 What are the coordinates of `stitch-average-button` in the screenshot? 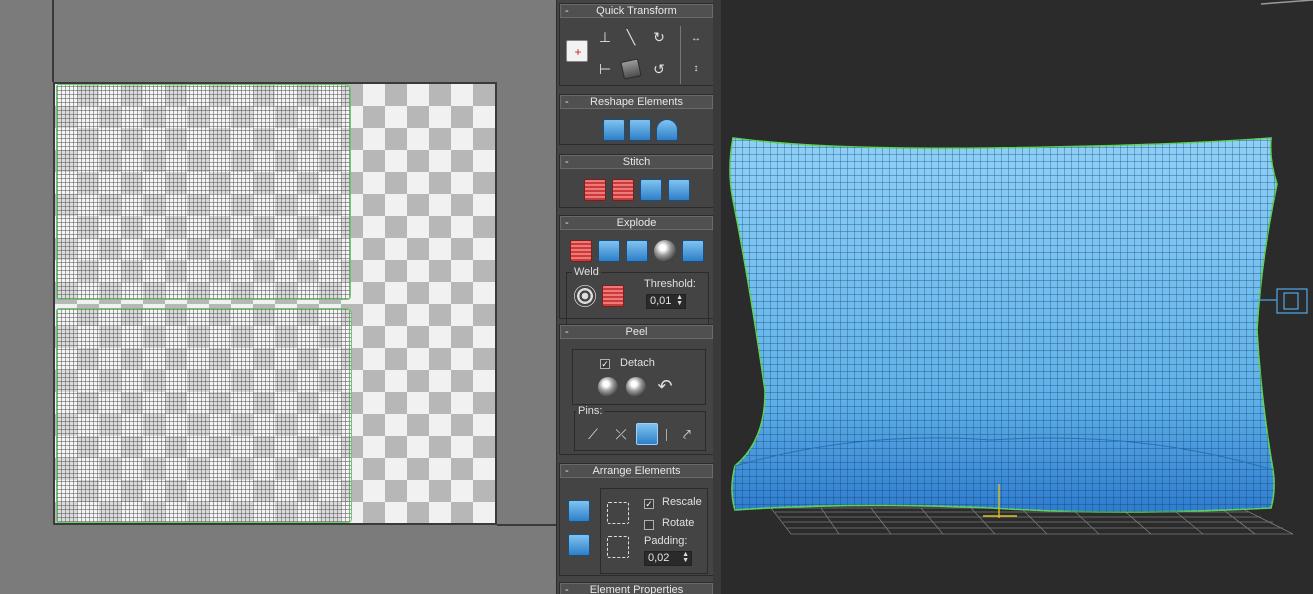 It's located at (623, 190).